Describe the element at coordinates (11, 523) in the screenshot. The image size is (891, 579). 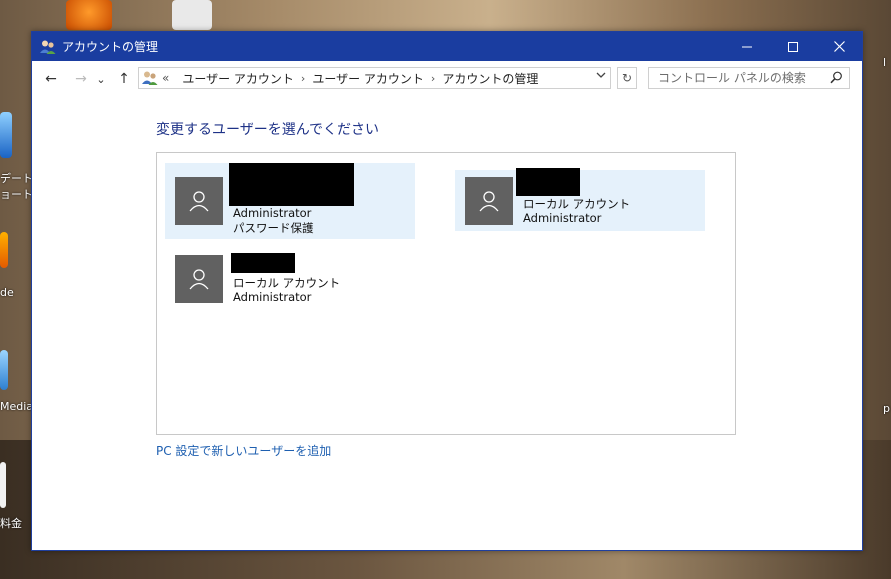
I see `desktop-label: 料金` at that location.